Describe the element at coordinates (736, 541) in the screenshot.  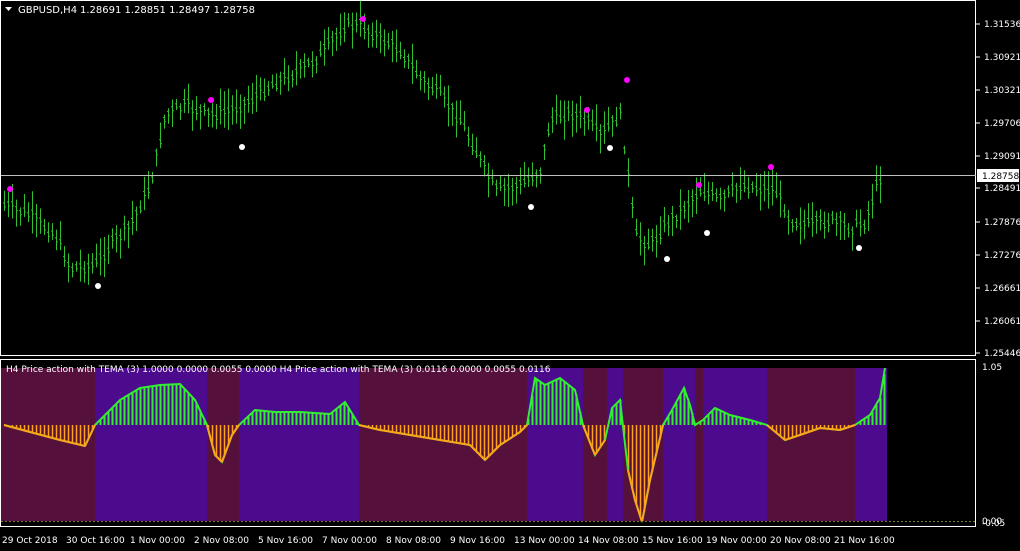
I see `time-tick: 19 Nov 00:00` at that location.